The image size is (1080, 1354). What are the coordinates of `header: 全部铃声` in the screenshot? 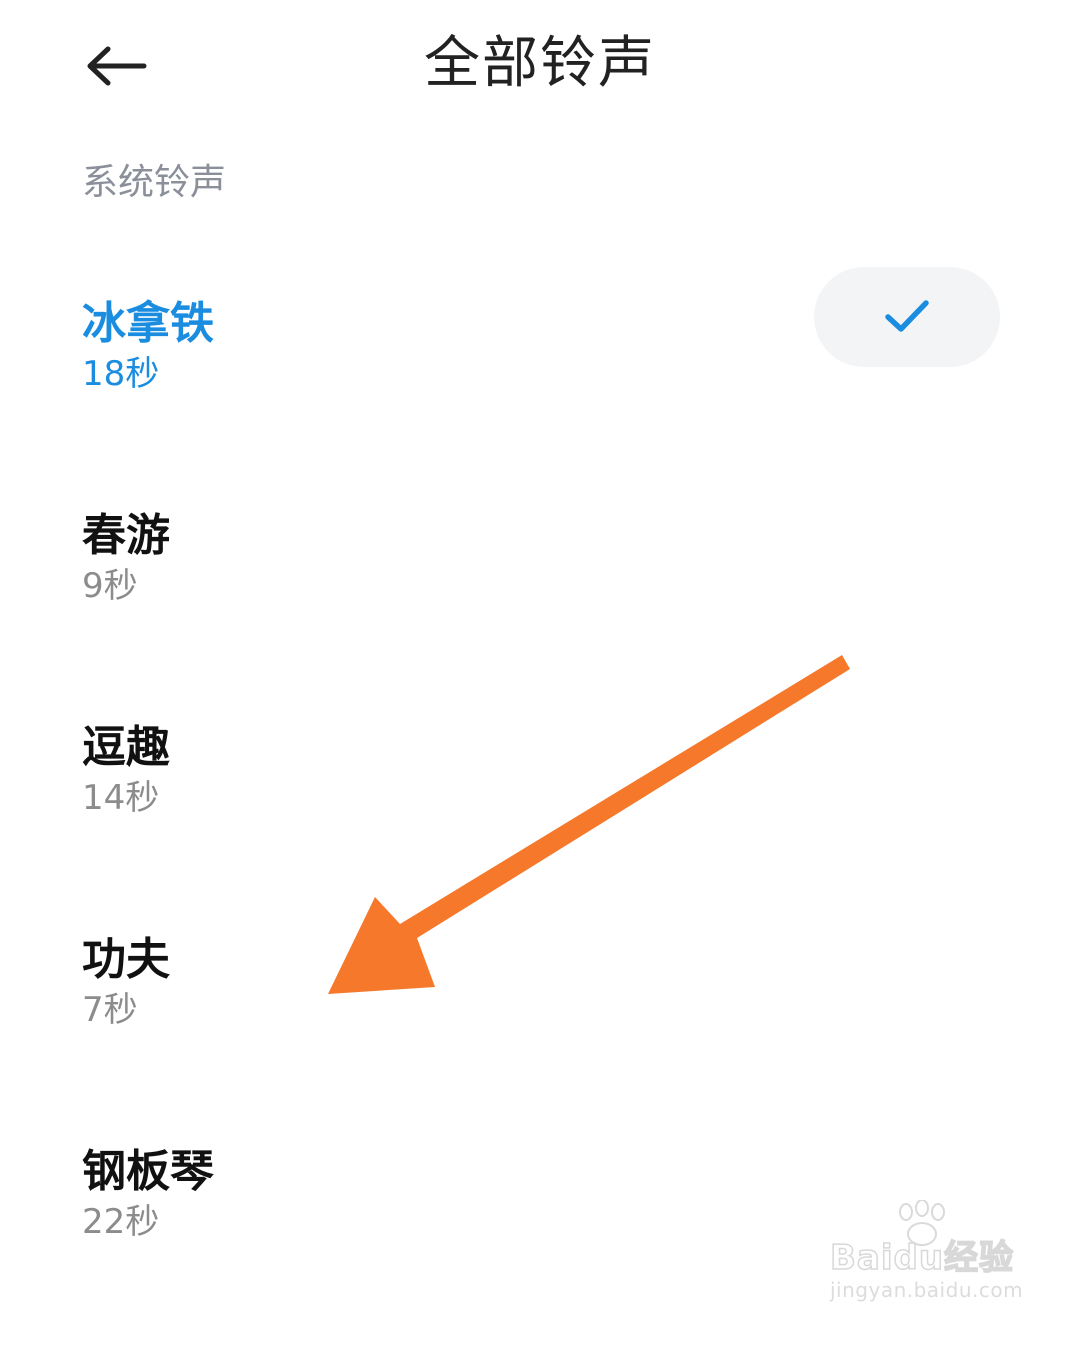 It's located at (540, 65).